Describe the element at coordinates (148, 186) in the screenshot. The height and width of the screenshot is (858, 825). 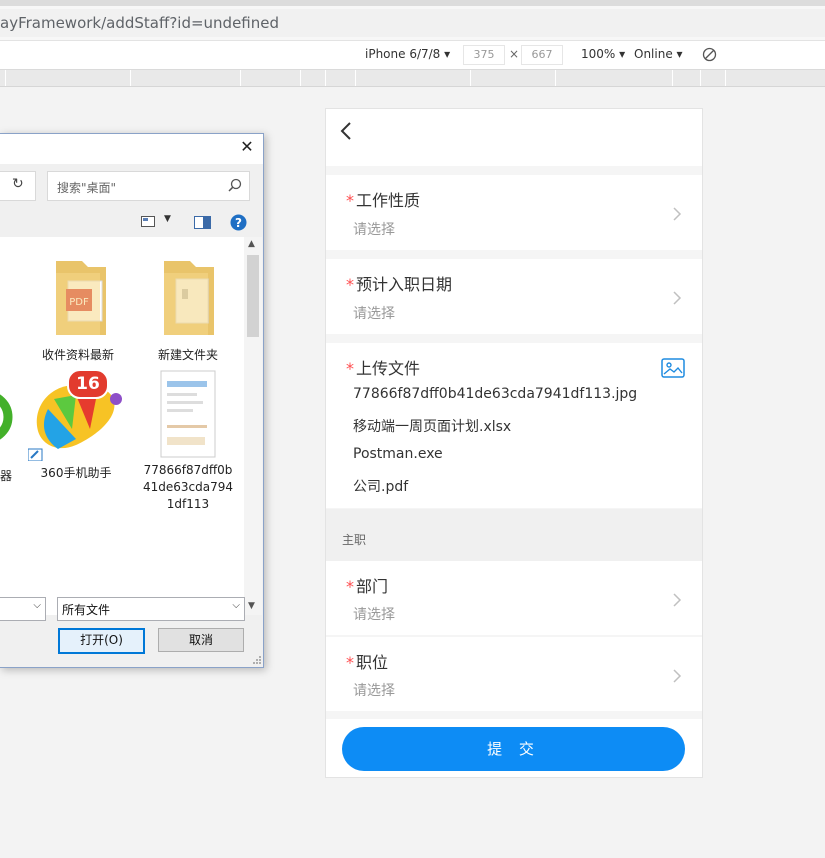
I see `search-input: 搜索"桌面"` at that location.